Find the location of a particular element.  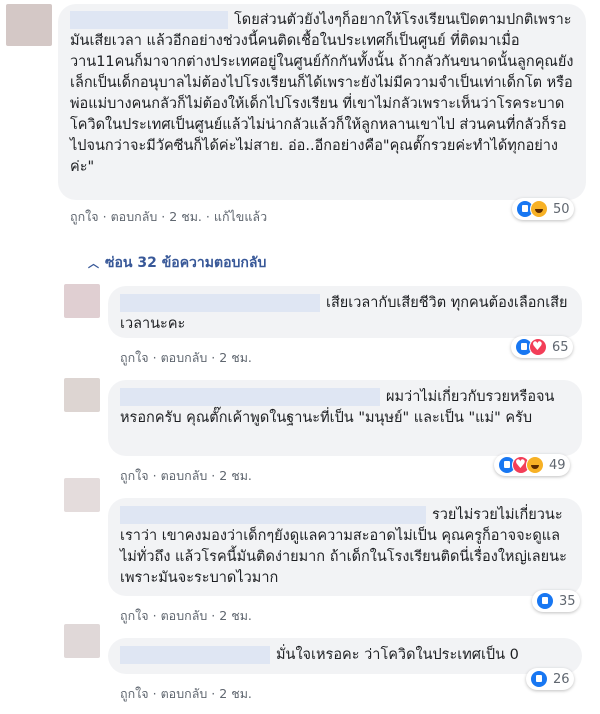

reaction-count: 35 is located at coordinates (567, 601).